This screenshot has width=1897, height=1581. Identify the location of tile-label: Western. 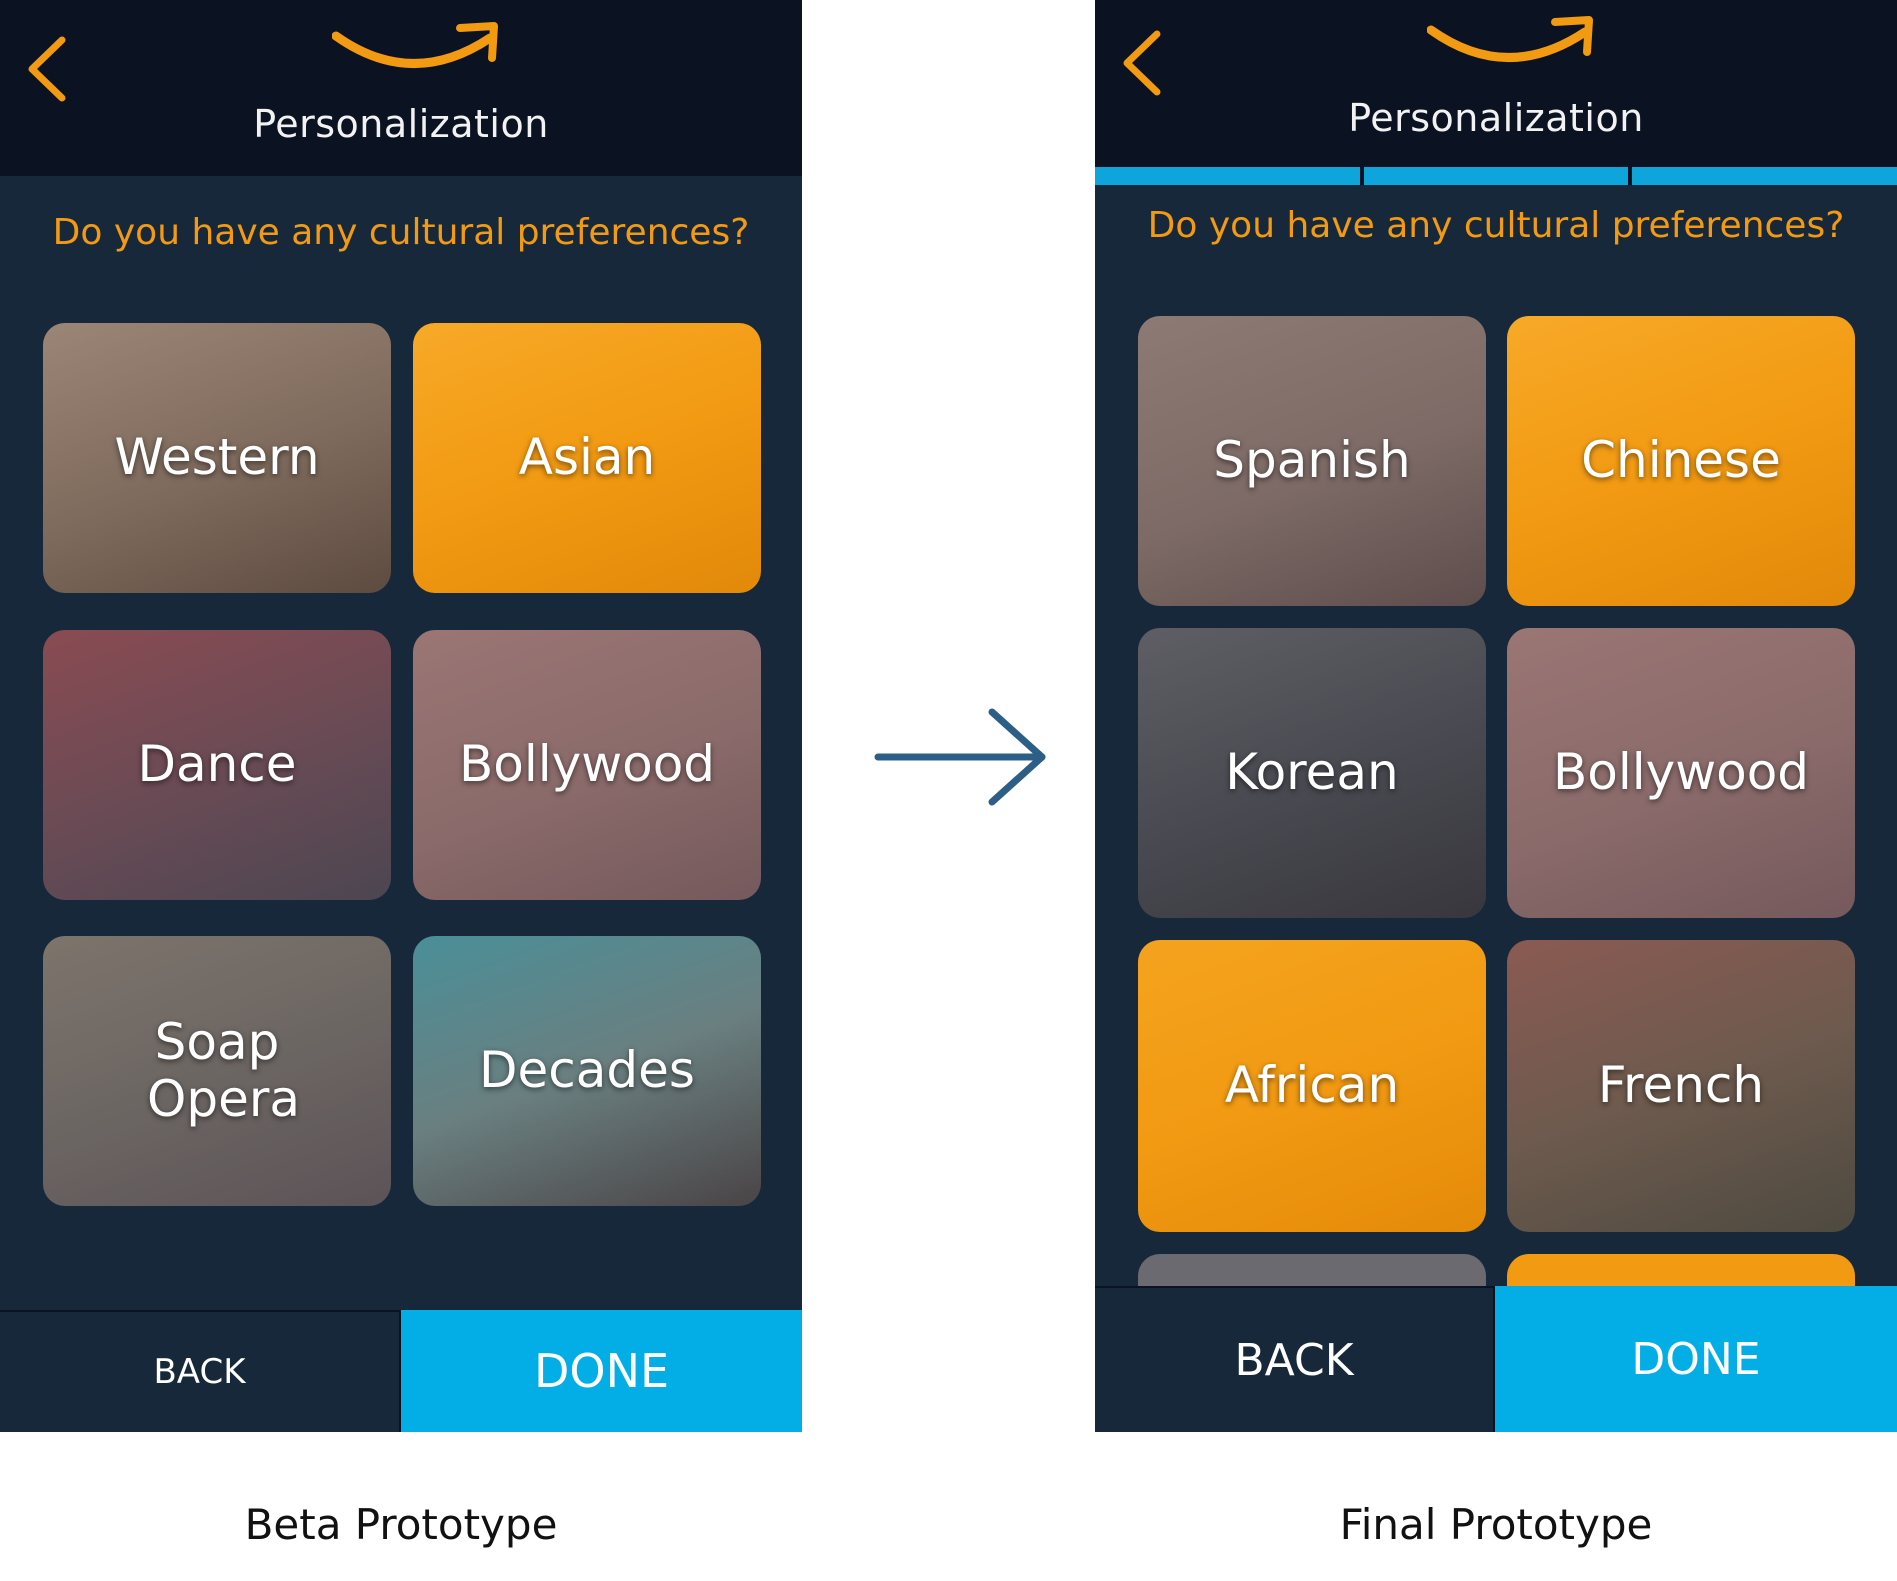
(217, 457).